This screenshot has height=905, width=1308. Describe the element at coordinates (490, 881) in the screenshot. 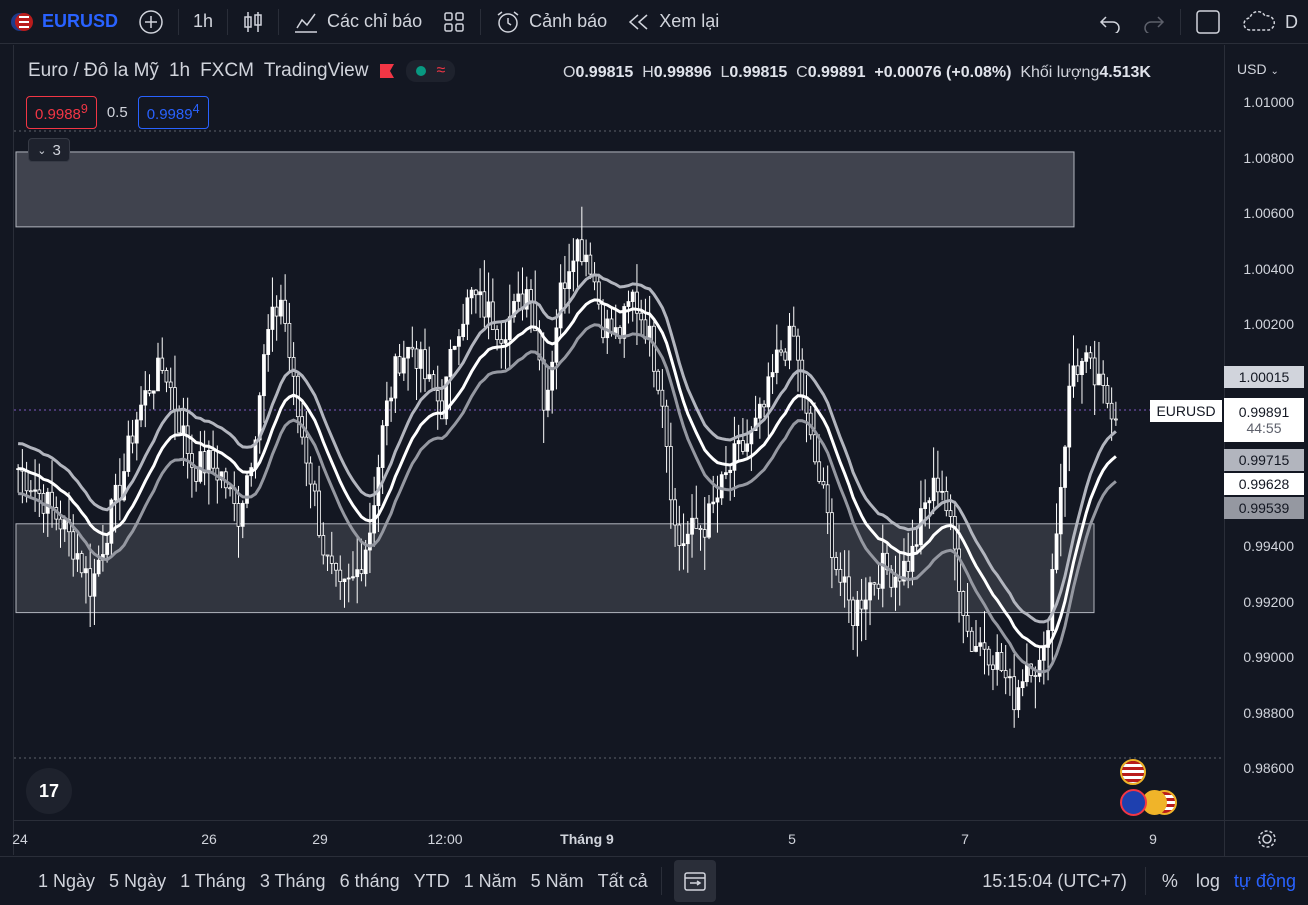

I see `range-button: 1 Năm` at that location.